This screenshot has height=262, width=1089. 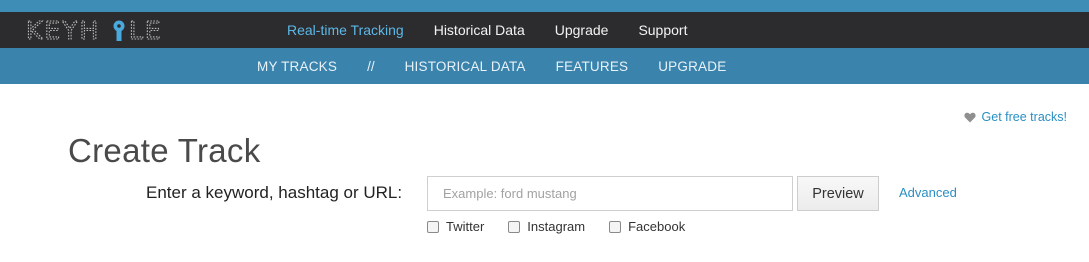 What do you see at coordinates (692, 66) in the screenshot?
I see `subnav-upgrade: UPGRADE` at bounding box center [692, 66].